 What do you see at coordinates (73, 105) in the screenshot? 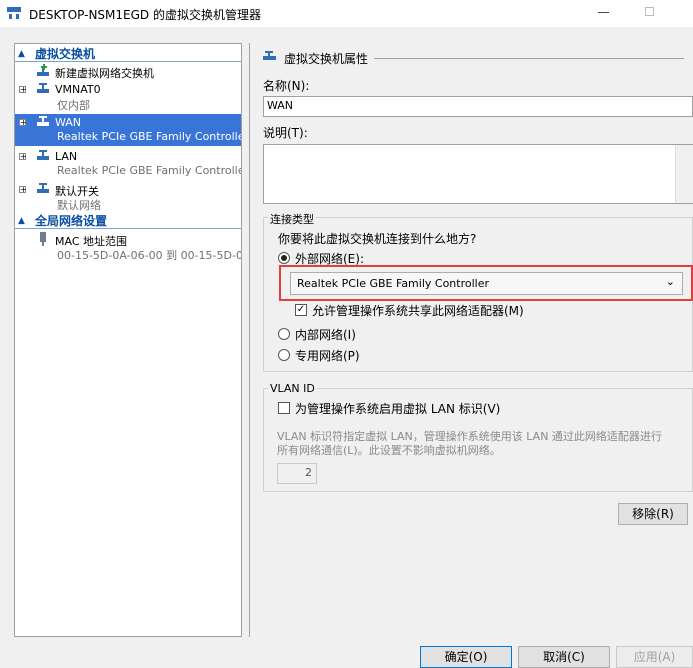
I see `tree-sublabel: 仅内部` at bounding box center [73, 105].